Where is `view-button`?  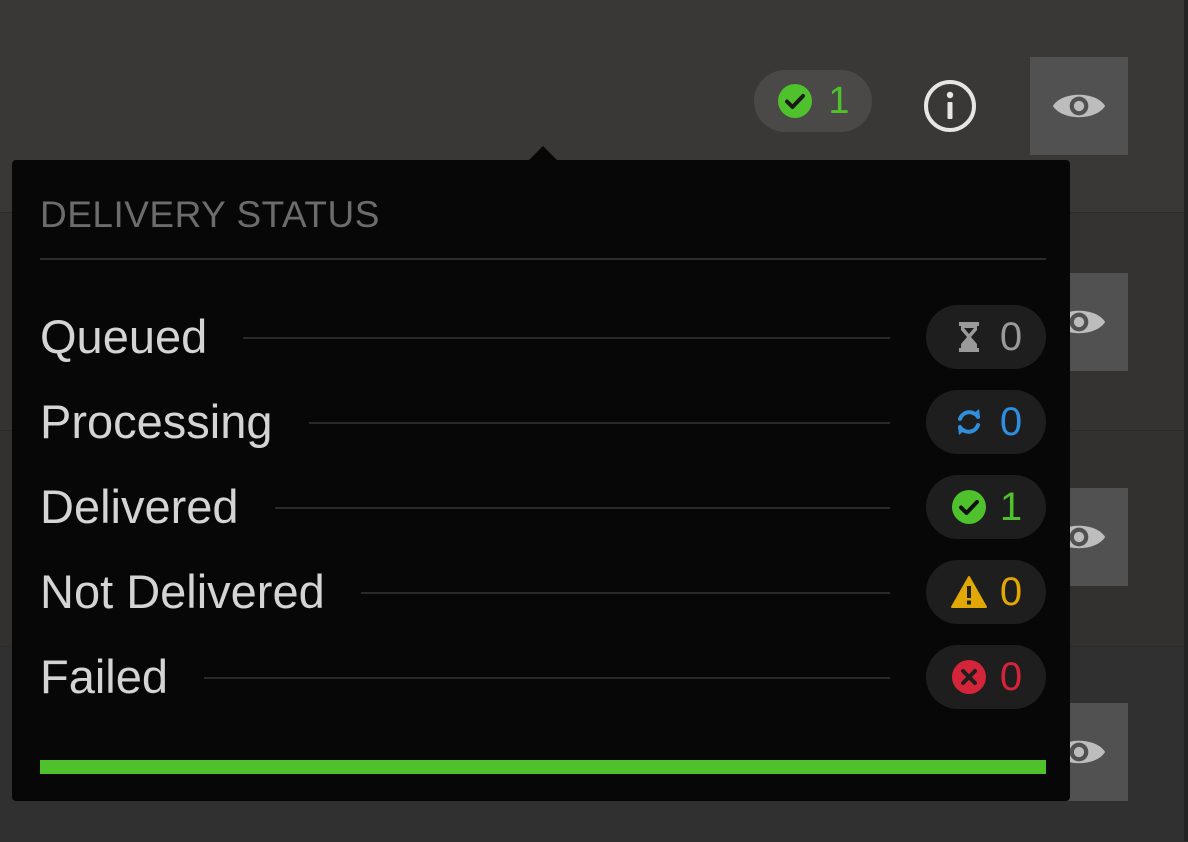 view-button is located at coordinates (1079, 106).